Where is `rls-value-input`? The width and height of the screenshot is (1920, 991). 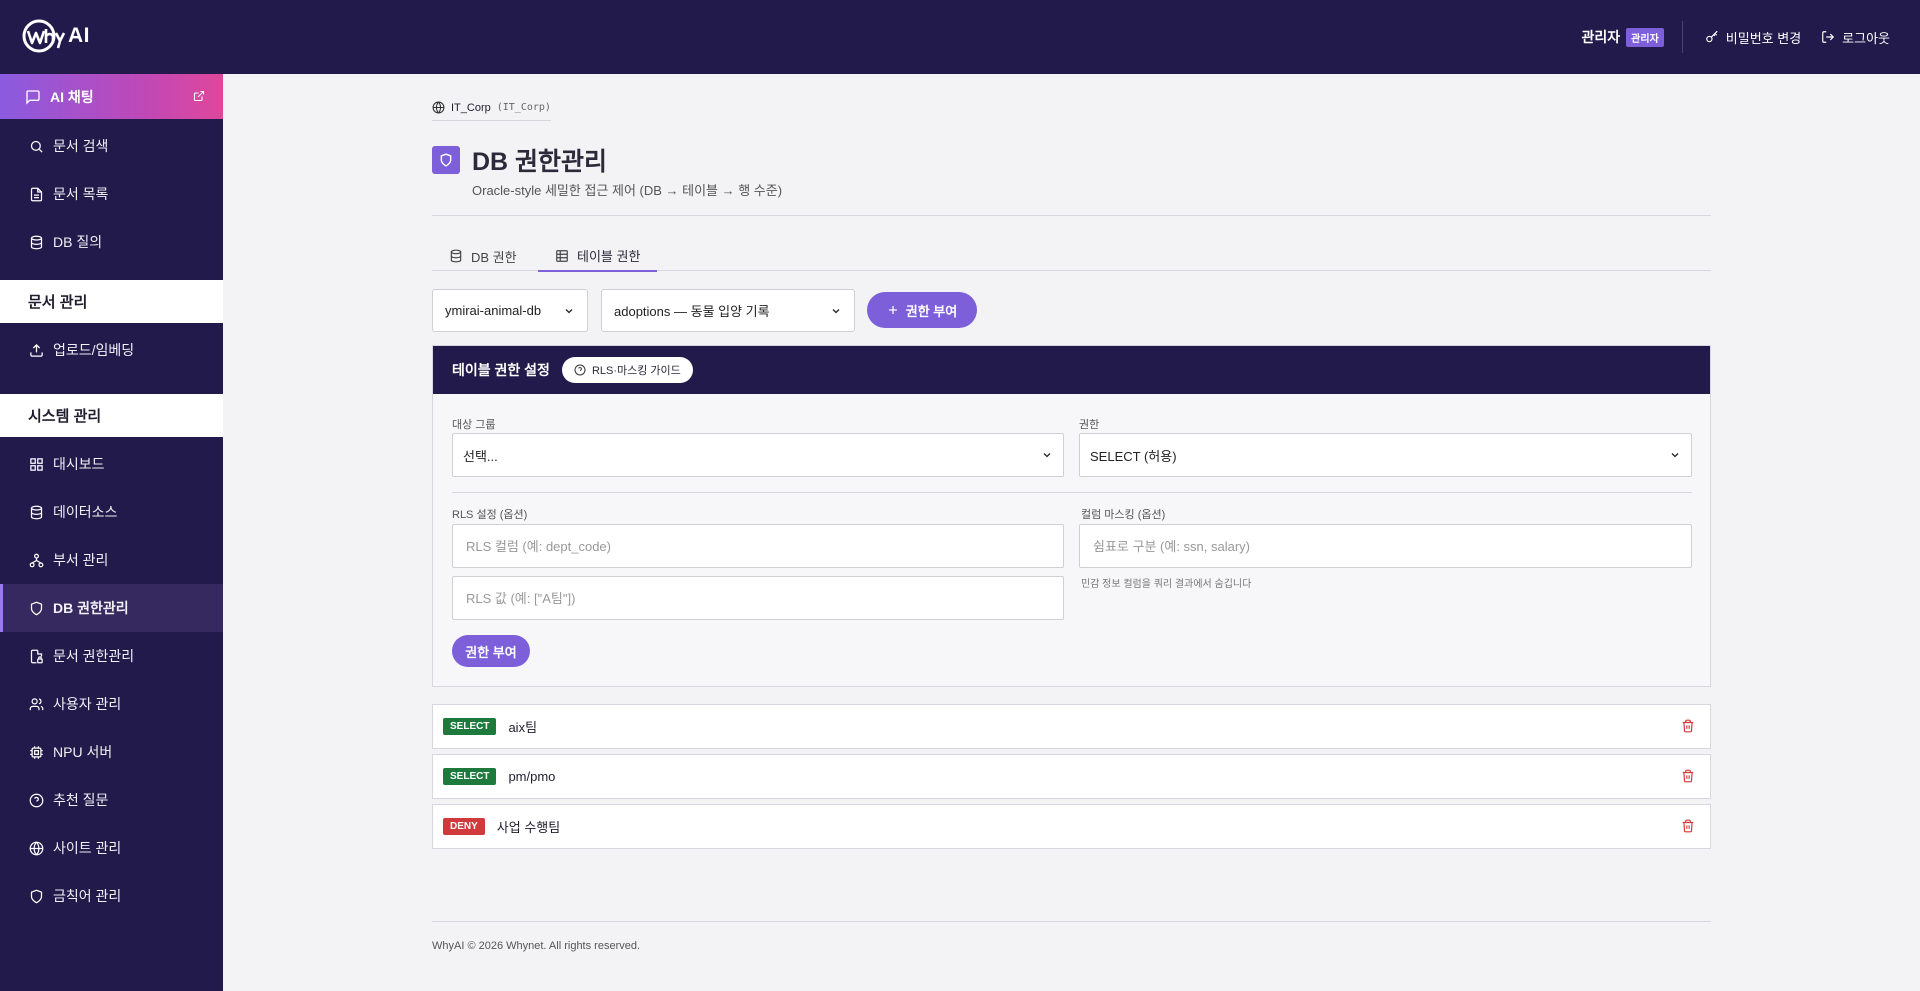
rls-value-input is located at coordinates (758, 598).